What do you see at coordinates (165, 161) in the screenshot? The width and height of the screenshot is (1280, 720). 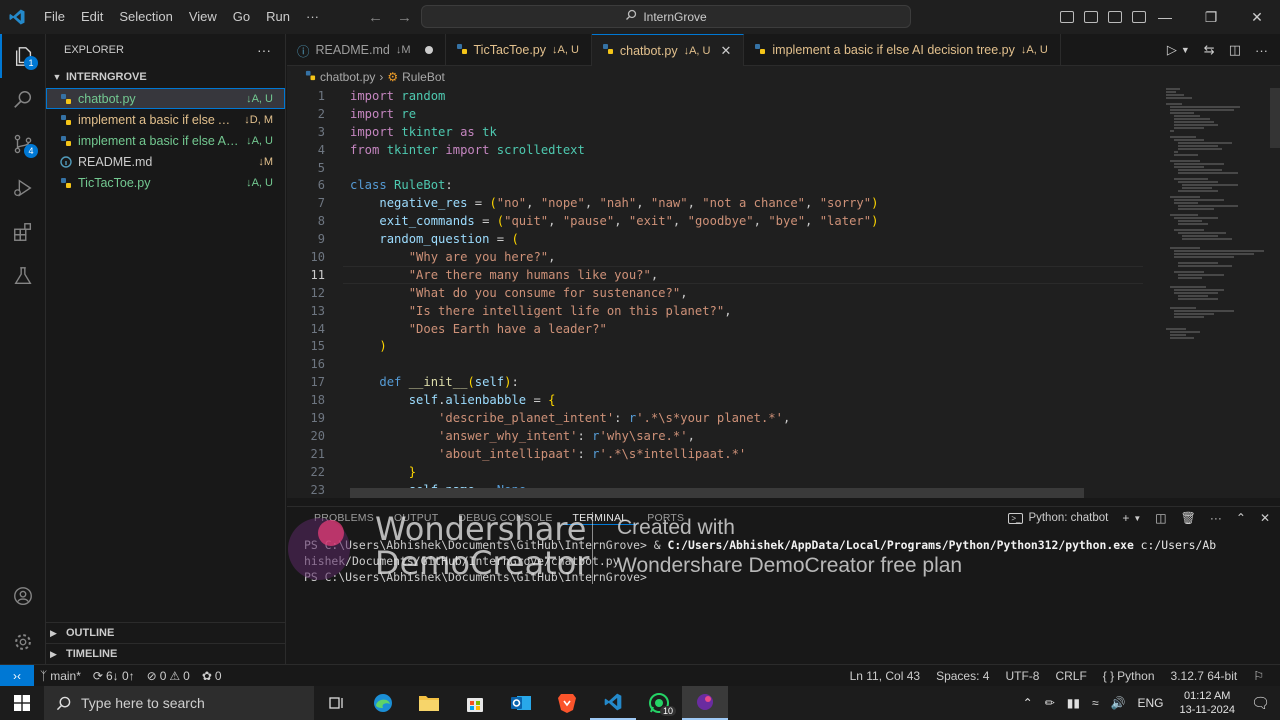 I see `file-item-readme: README.md ↓M` at bounding box center [165, 161].